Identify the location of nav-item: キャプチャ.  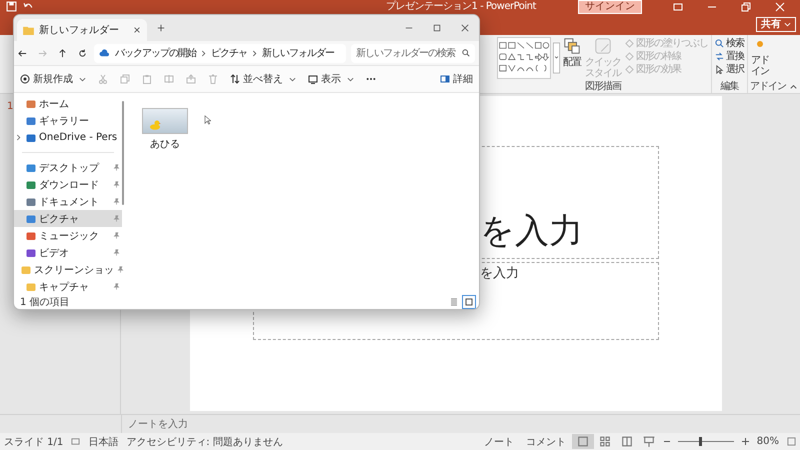
(68, 286).